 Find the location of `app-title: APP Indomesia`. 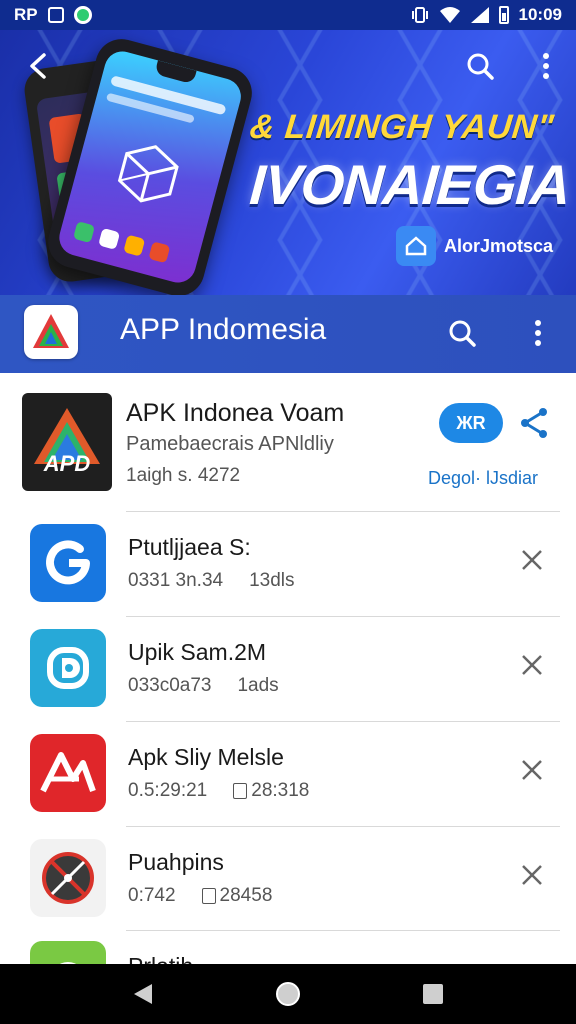

app-title: APP Indomesia is located at coordinates (223, 329).